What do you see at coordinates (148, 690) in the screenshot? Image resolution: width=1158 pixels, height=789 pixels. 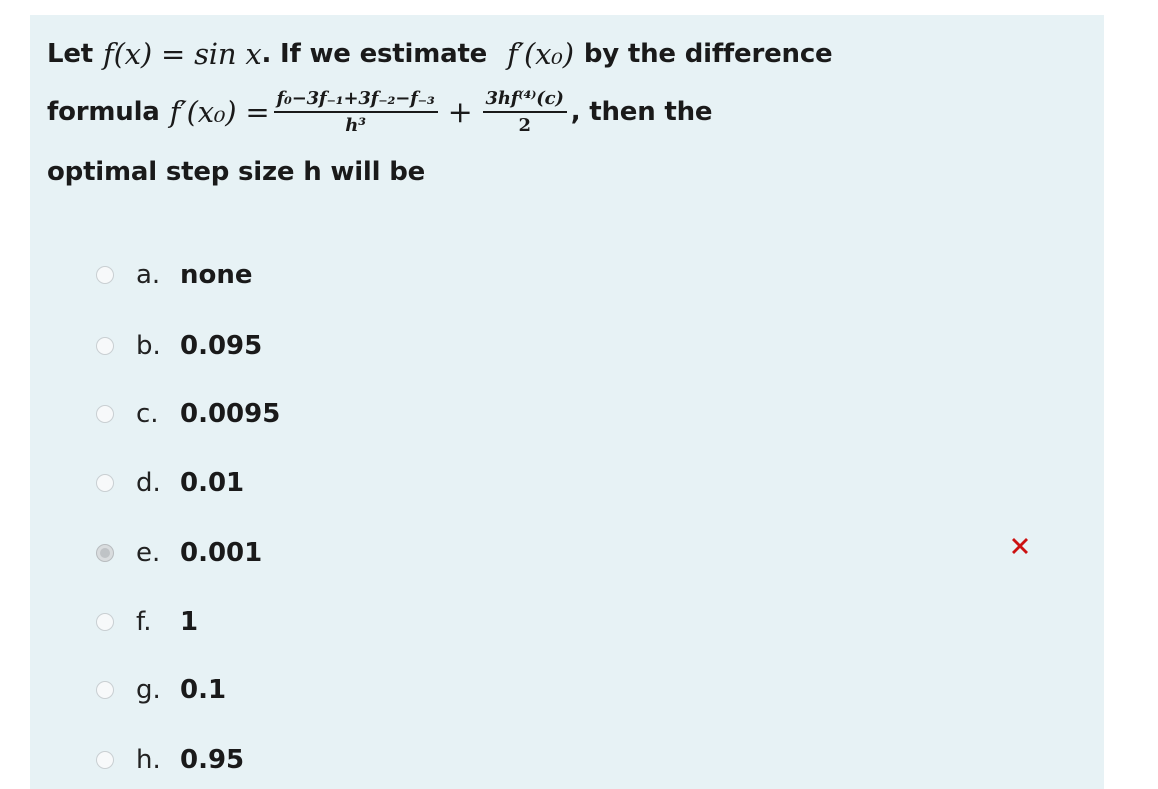 I see `option-letter: g.` at bounding box center [148, 690].